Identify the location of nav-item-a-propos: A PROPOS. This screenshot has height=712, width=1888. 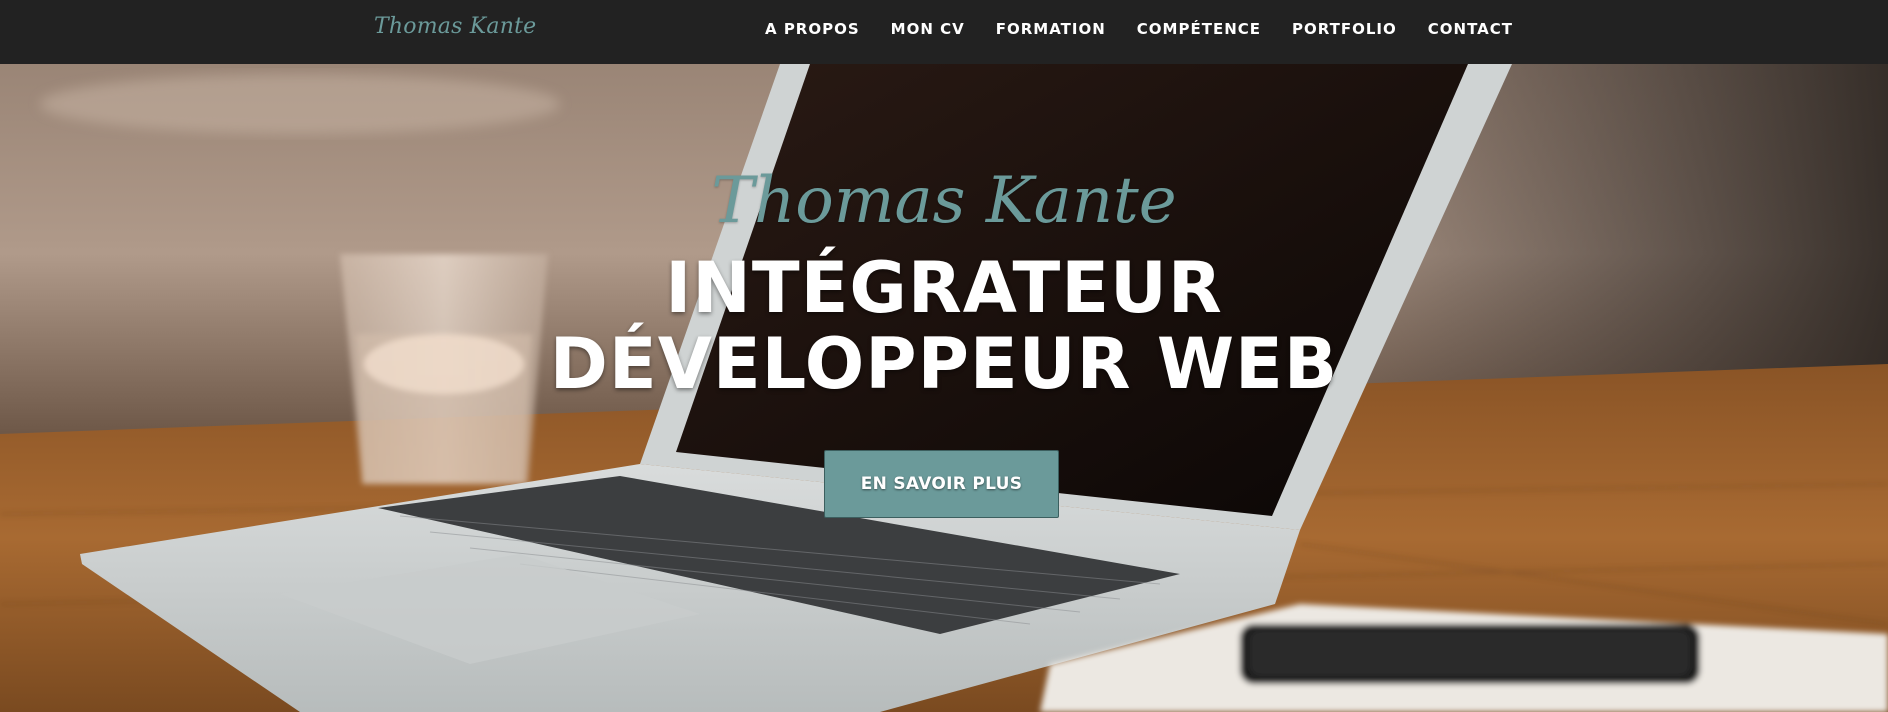
(812, 29).